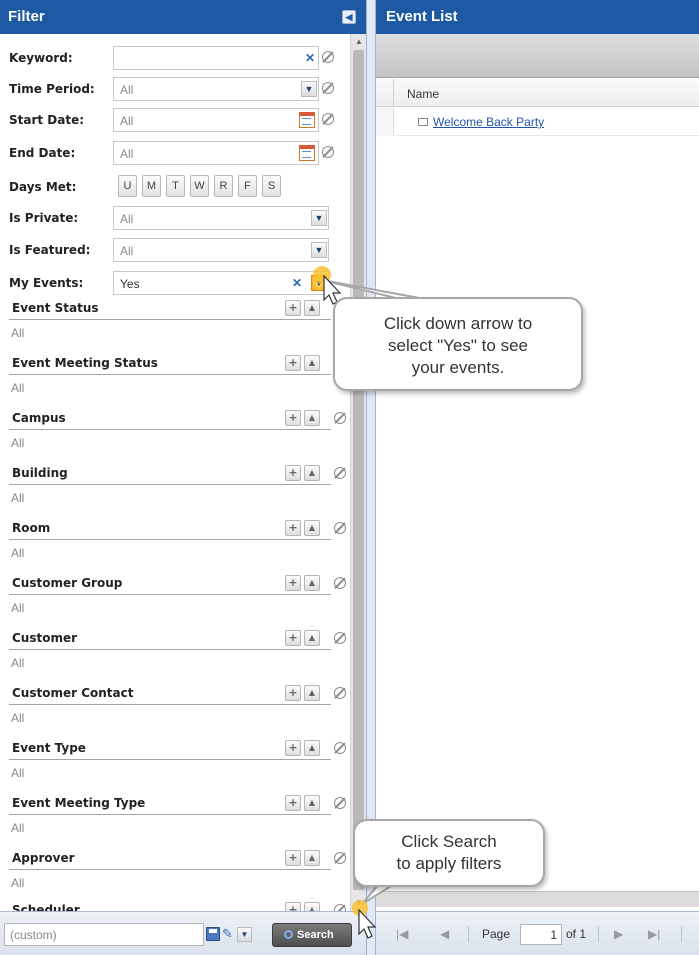 This screenshot has height=955, width=699. I want to click on callout-line: select "Yes" to see, so click(458, 345).